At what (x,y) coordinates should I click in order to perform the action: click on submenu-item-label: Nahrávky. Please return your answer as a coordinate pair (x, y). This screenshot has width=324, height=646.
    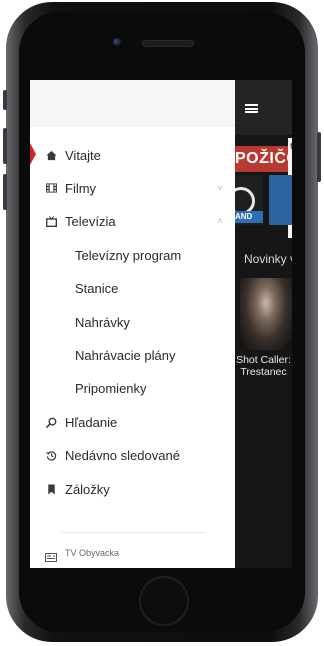
    Looking at the image, I should click on (102, 322).